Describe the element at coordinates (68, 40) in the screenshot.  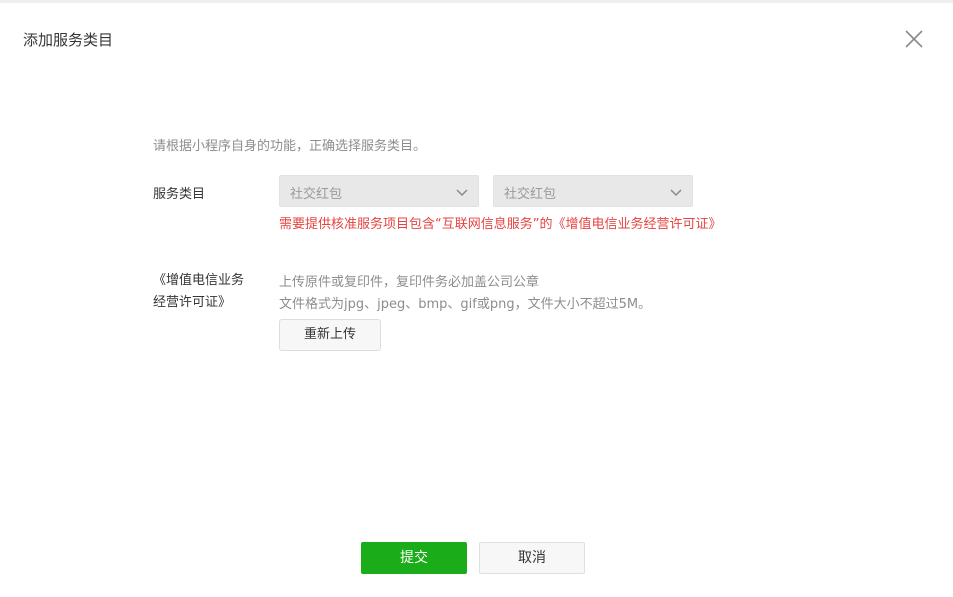
I see `dialog-title: 添加服务类目` at that location.